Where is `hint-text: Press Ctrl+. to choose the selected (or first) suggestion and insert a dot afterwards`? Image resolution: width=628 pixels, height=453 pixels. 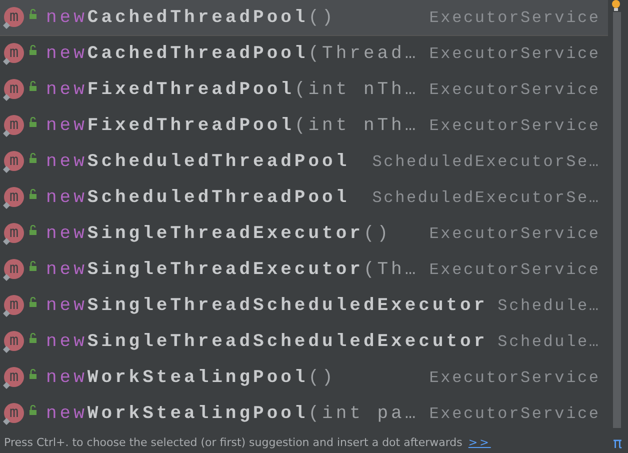 hint-text: Press Ctrl+. to choose the selected (or first) suggestion and insert a dot afterwards is located at coordinates (233, 442).